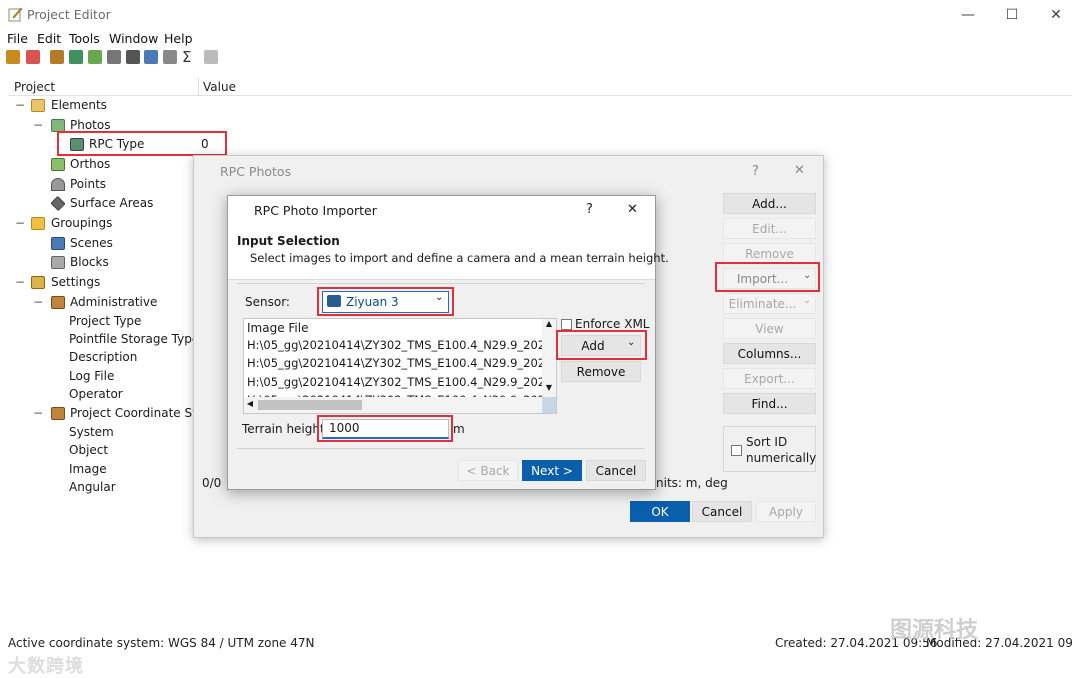 This screenshot has width=1080, height=678. What do you see at coordinates (566, 324) in the screenshot?
I see `enforce-xml-checkbox` at bounding box center [566, 324].